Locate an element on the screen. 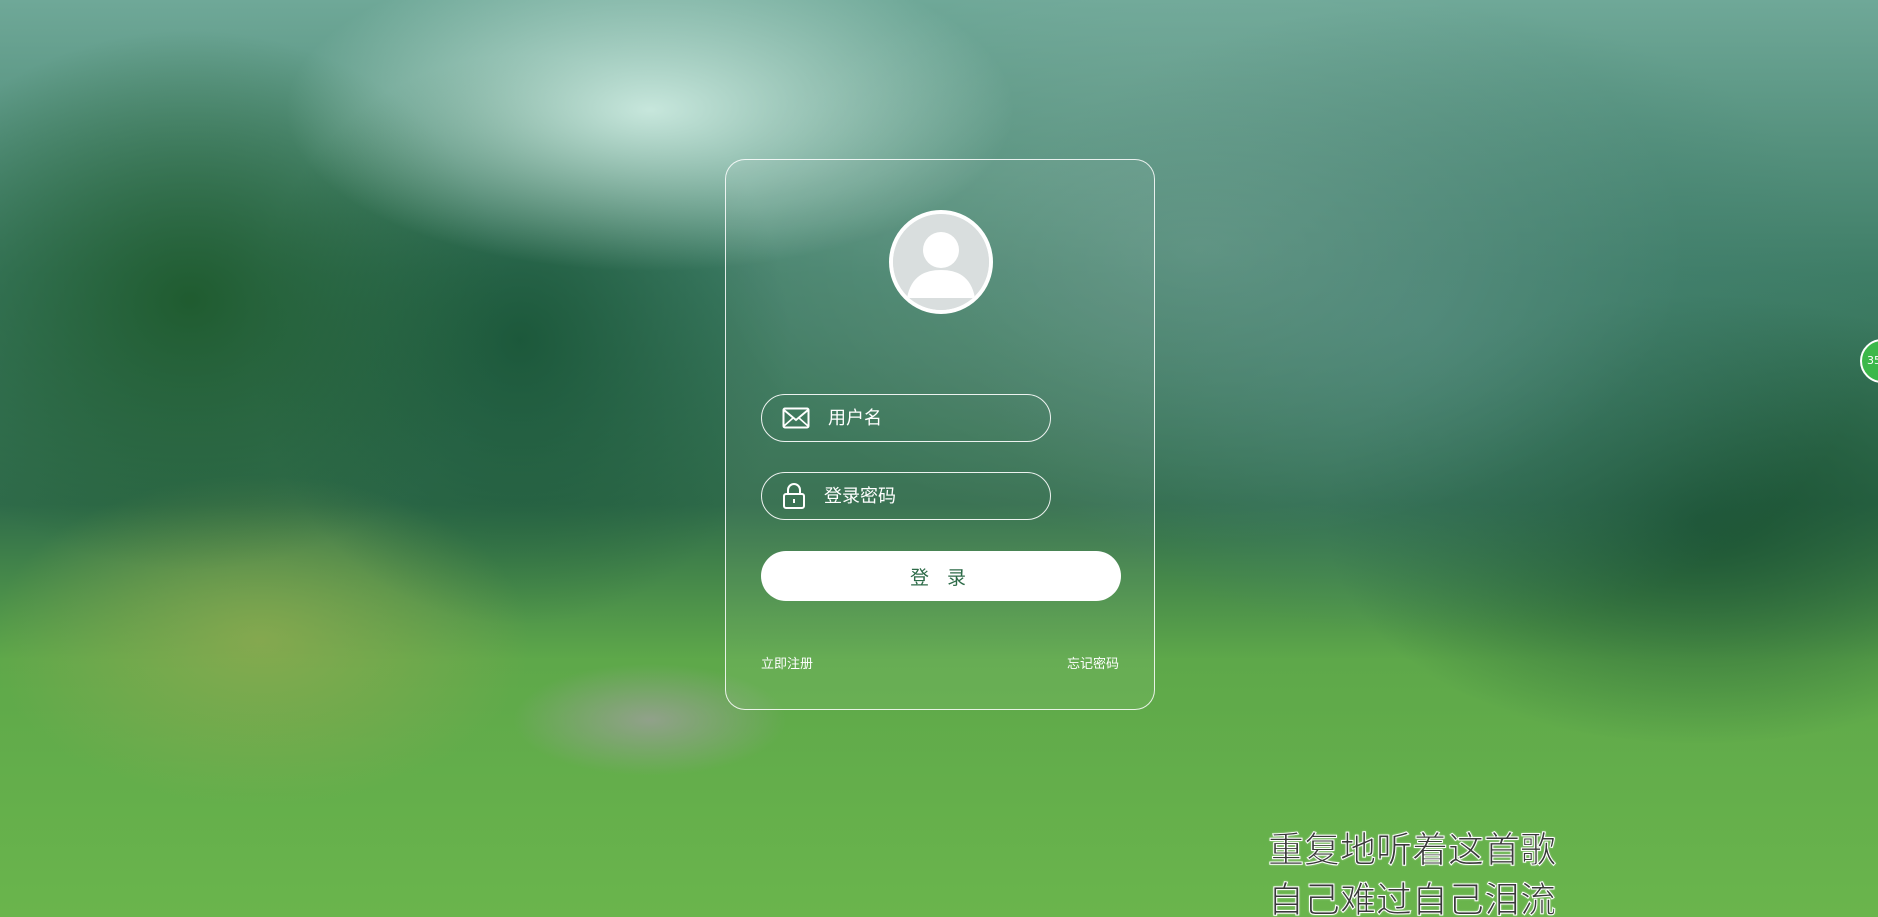  login-card: 登 录 立即注册 忘记密码 is located at coordinates (940, 434).